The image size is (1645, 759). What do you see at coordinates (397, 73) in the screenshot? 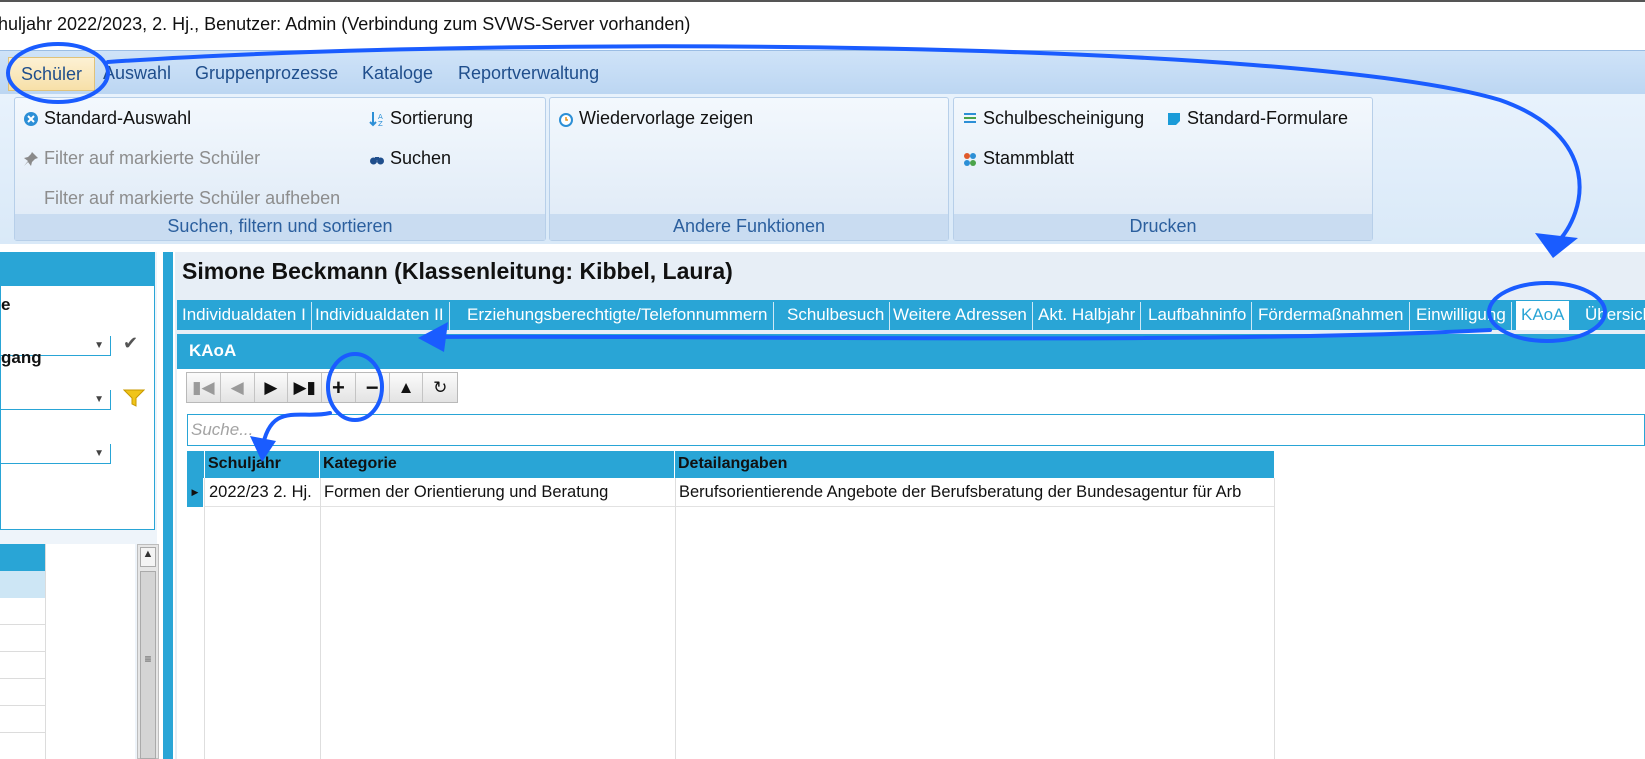
I see `menu-kataloge: Kataloge` at bounding box center [397, 73].